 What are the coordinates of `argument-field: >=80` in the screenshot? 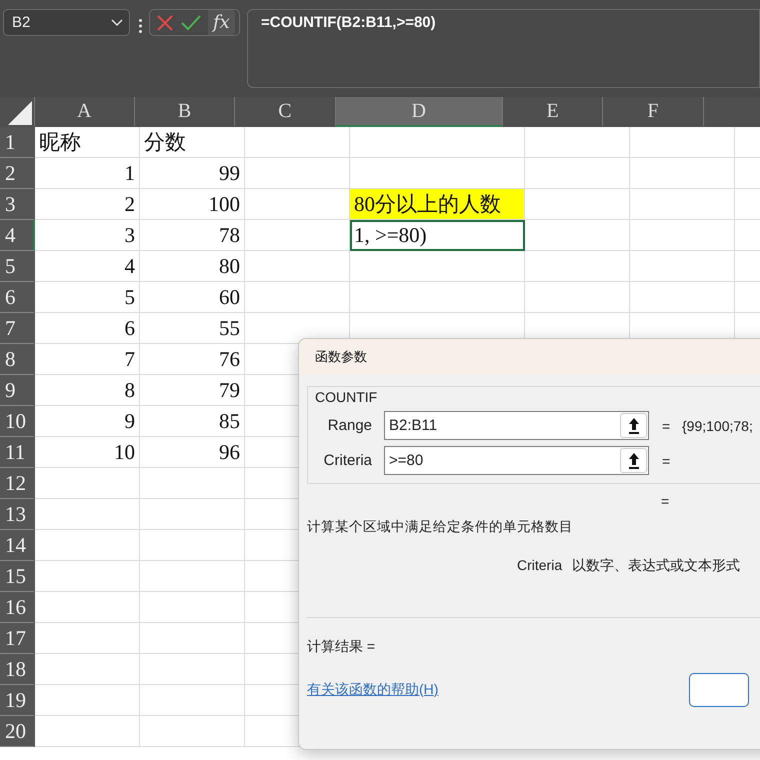 It's located at (516, 460).